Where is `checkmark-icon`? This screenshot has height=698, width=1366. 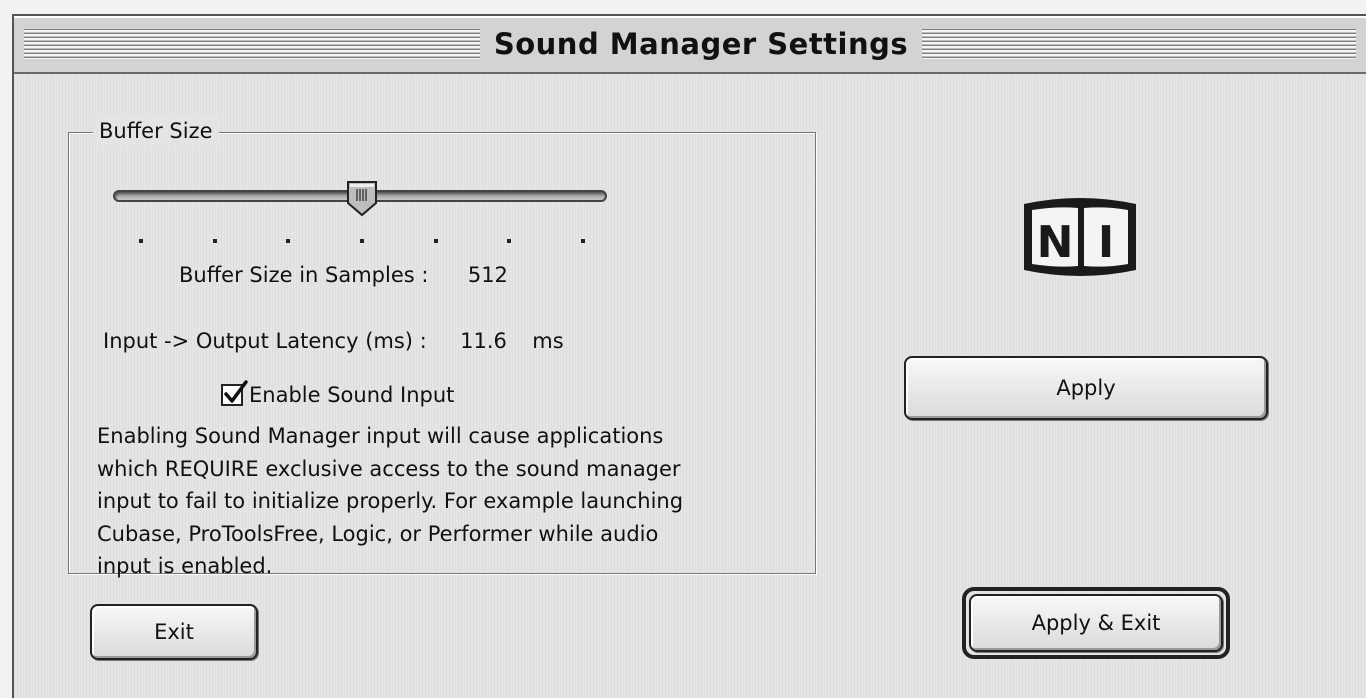 checkmark-icon is located at coordinates (236, 391).